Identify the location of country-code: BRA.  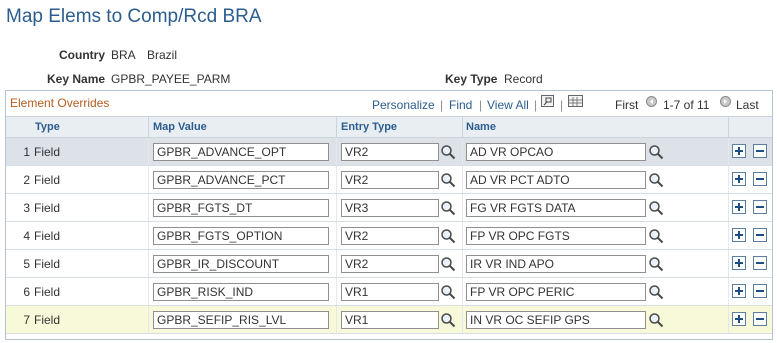
(123, 55).